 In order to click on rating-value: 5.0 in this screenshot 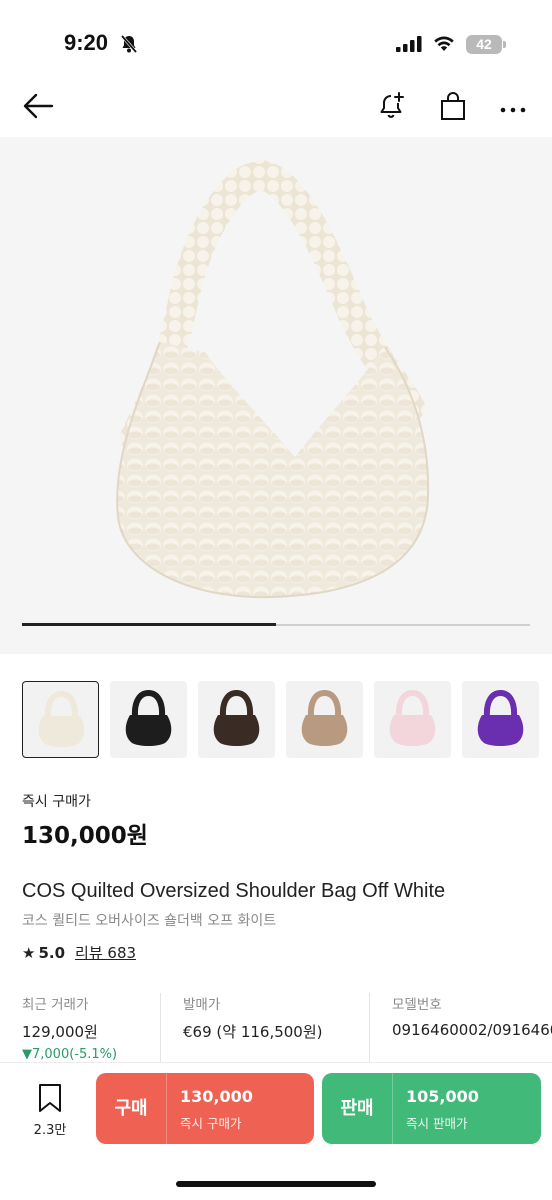, I will do `click(52, 952)`.